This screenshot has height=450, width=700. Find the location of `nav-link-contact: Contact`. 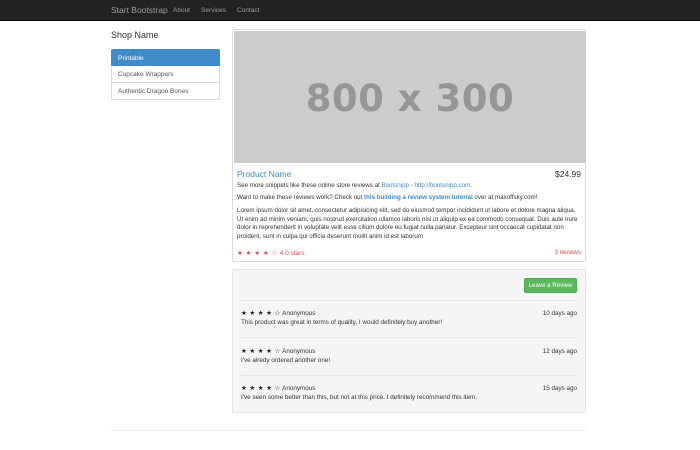

nav-link-contact: Contact is located at coordinates (248, 10).